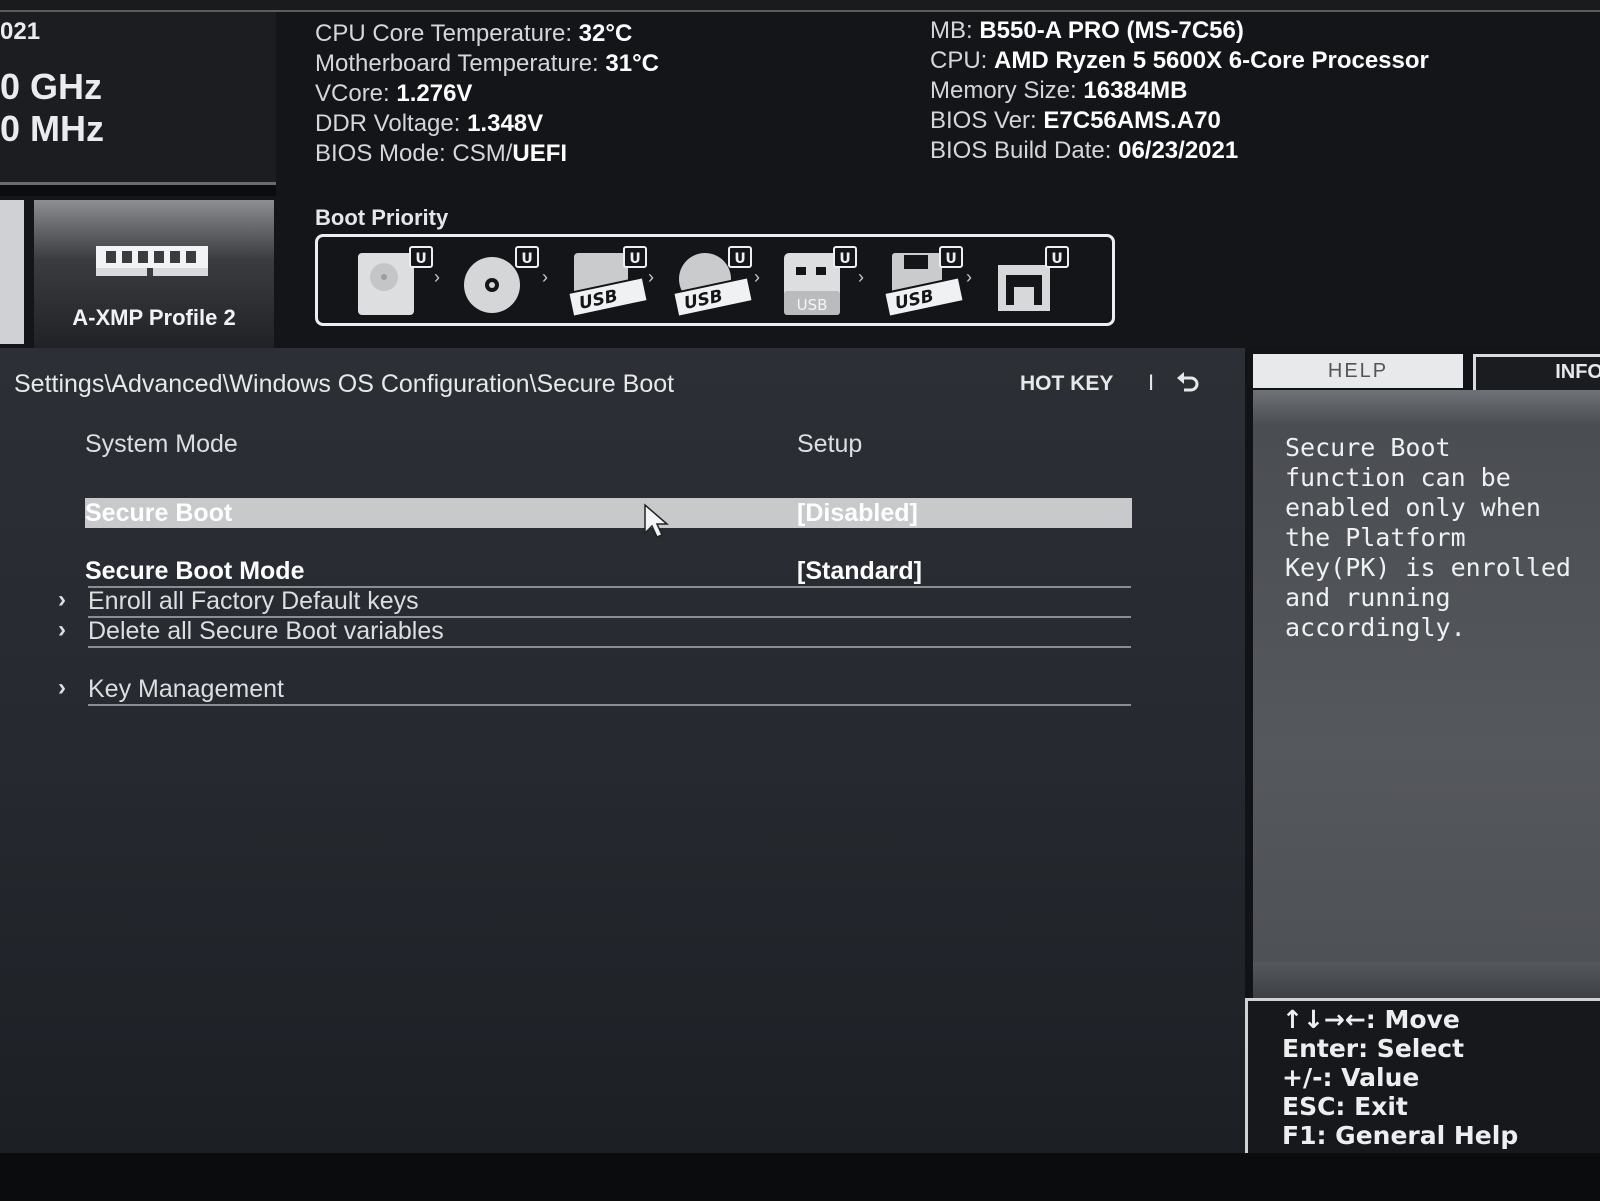 Image resolution: width=1600 pixels, height=1201 pixels. Describe the element at coordinates (382, 217) in the screenshot. I see `boot-priority-title: Boot Priority` at that location.